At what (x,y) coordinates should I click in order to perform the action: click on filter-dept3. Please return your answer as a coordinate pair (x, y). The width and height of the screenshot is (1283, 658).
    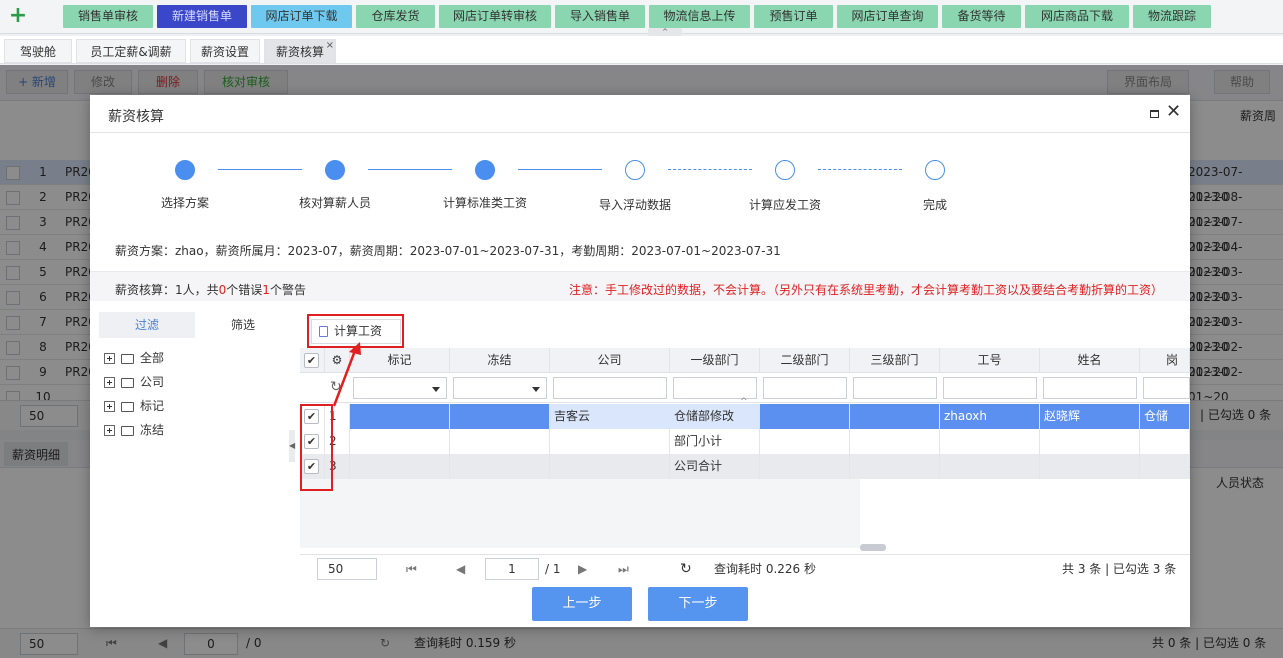
    Looking at the image, I should click on (895, 388).